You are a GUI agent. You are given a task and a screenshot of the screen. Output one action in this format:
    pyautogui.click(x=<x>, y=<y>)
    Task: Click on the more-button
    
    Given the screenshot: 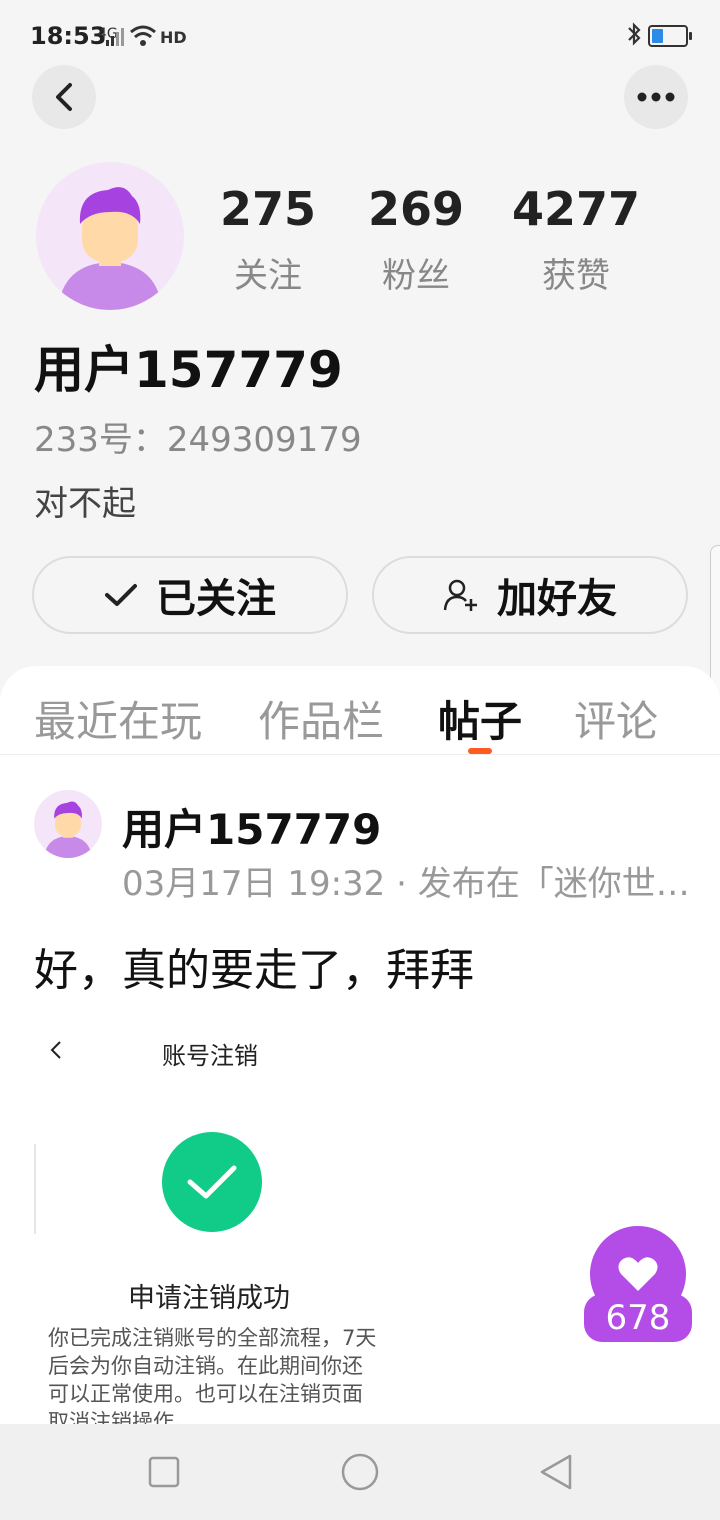 What is the action you would take?
    pyautogui.click(x=656, y=97)
    